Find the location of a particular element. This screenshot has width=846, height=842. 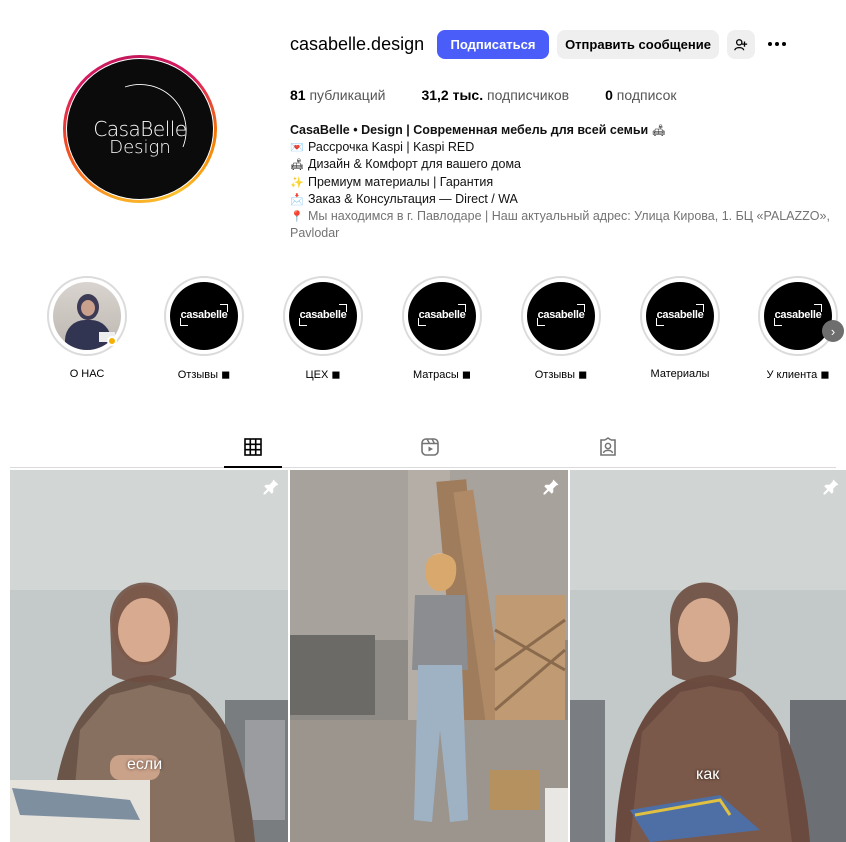

posts-stat: 81 публикаций is located at coordinates (337, 95).